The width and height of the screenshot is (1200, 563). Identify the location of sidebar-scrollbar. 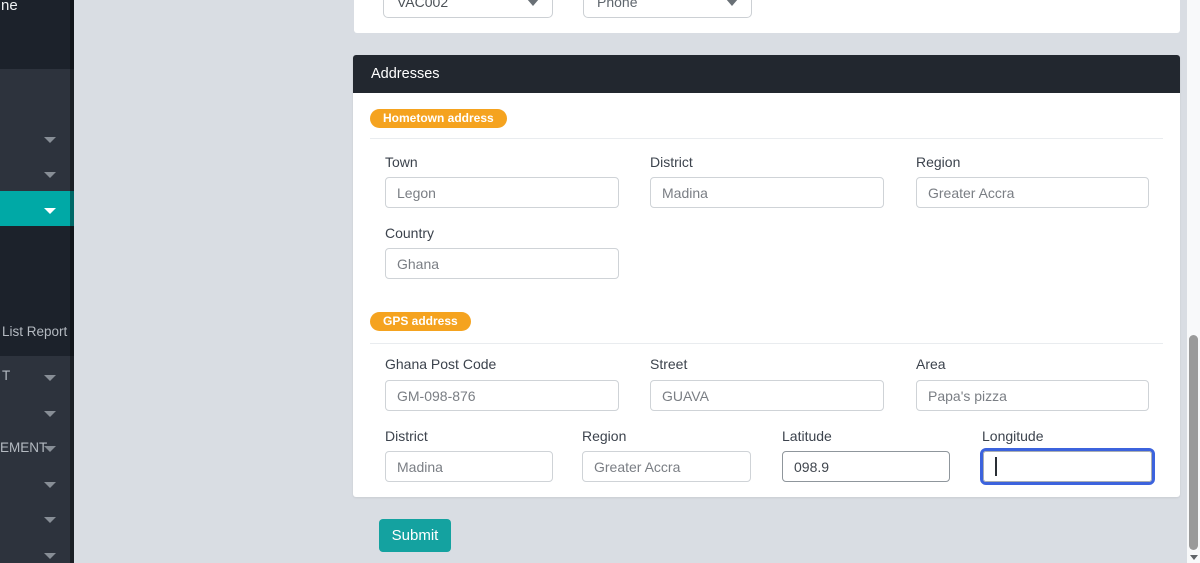
(72, 281).